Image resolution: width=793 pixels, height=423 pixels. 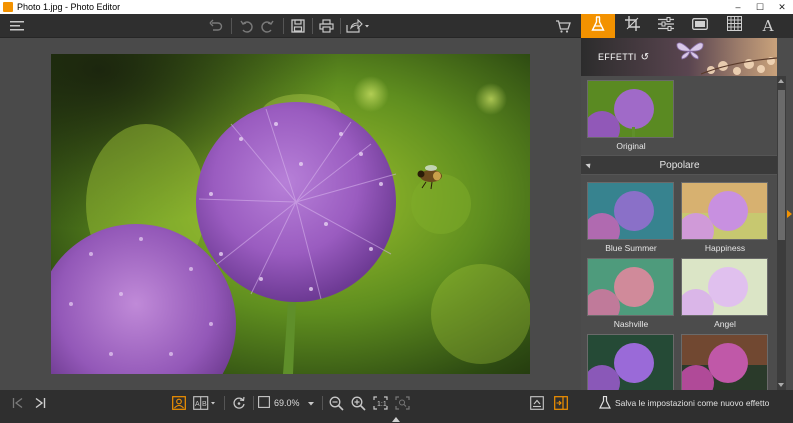 I want to click on rotate-icon, so click(x=239, y=403).